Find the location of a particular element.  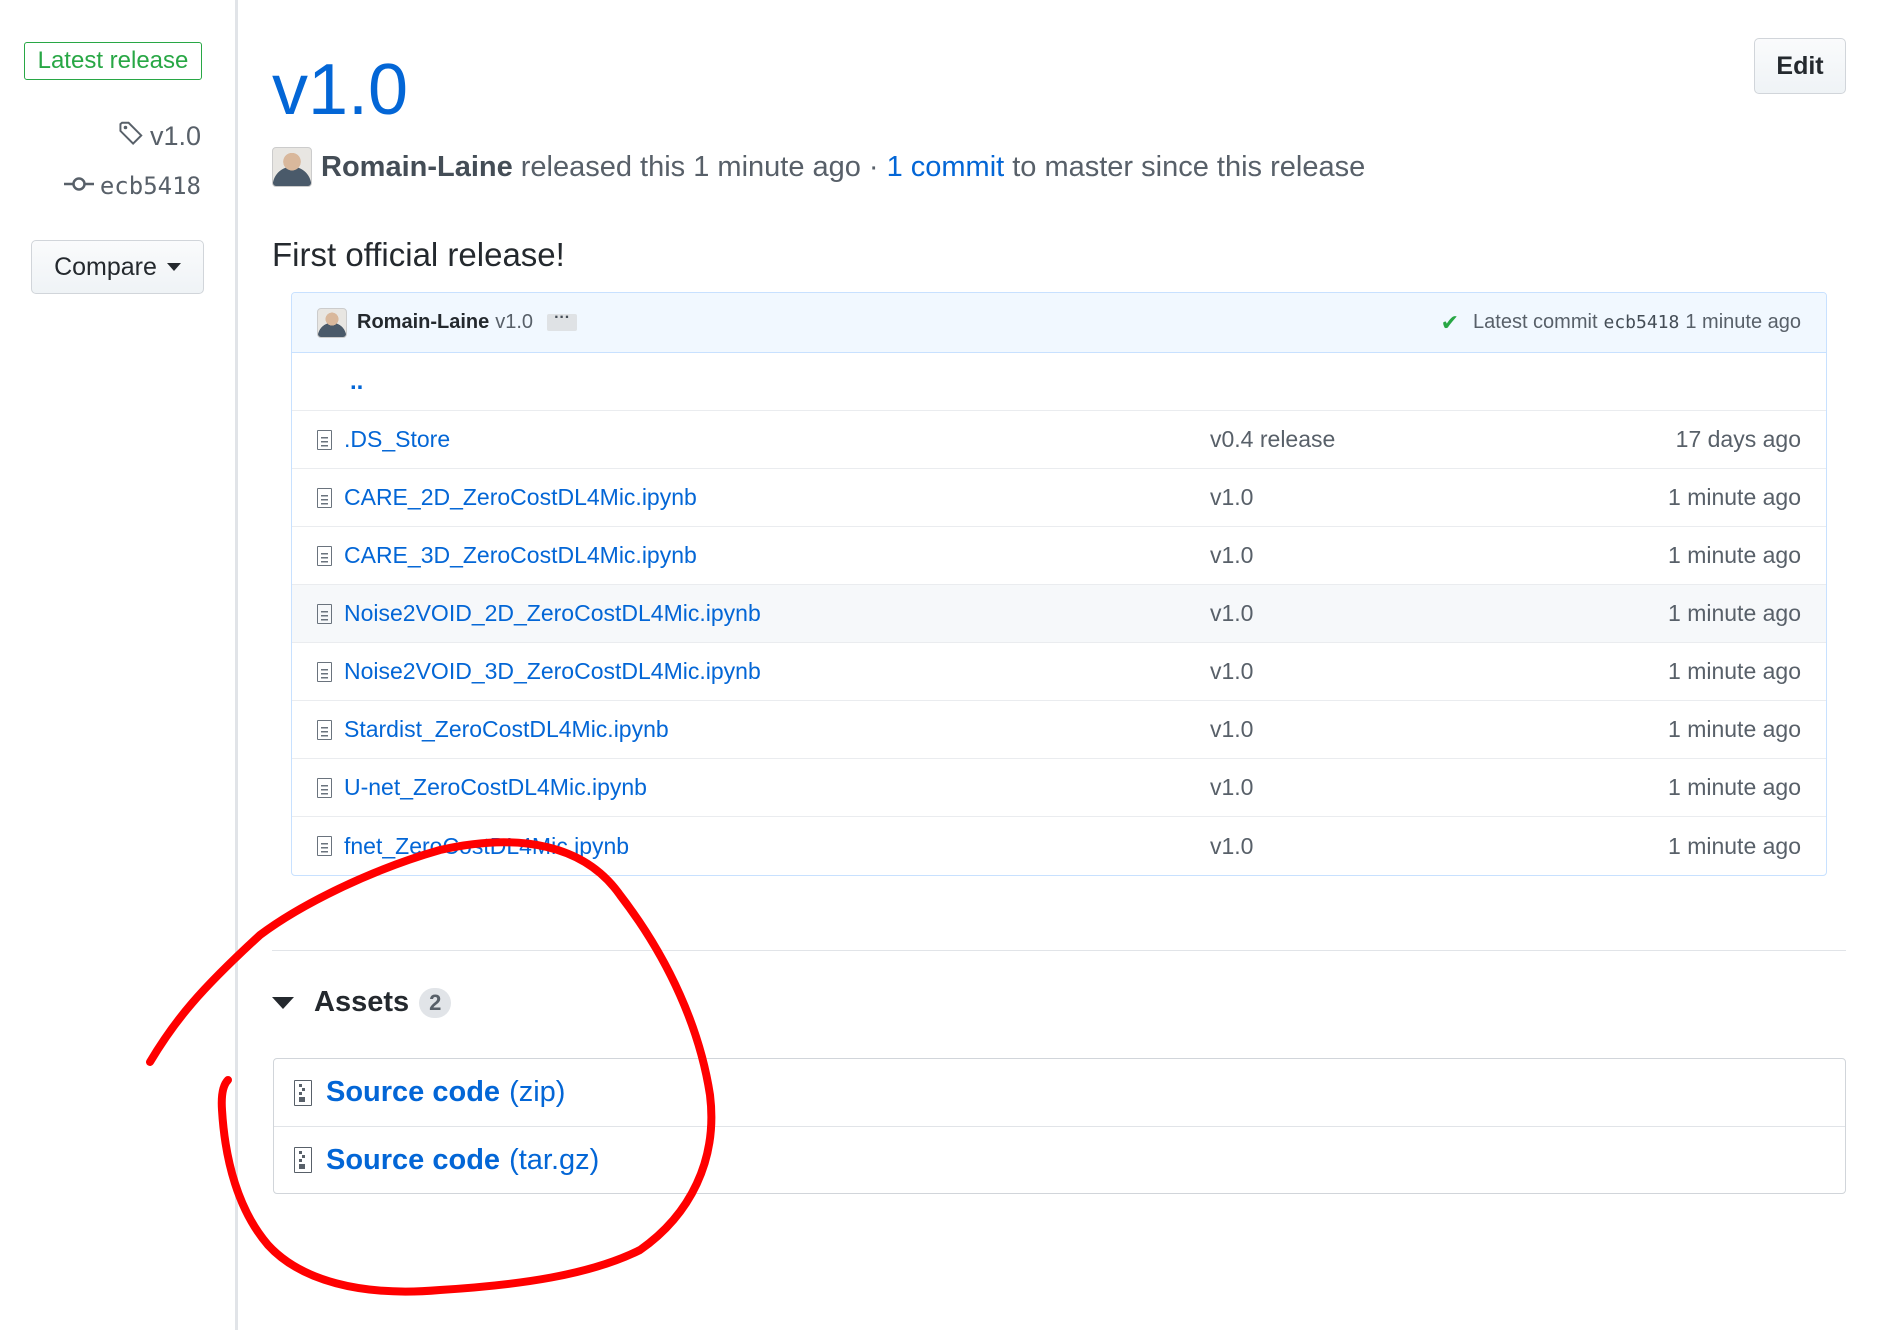

latest-release-badge: Latest release is located at coordinates (113, 61).